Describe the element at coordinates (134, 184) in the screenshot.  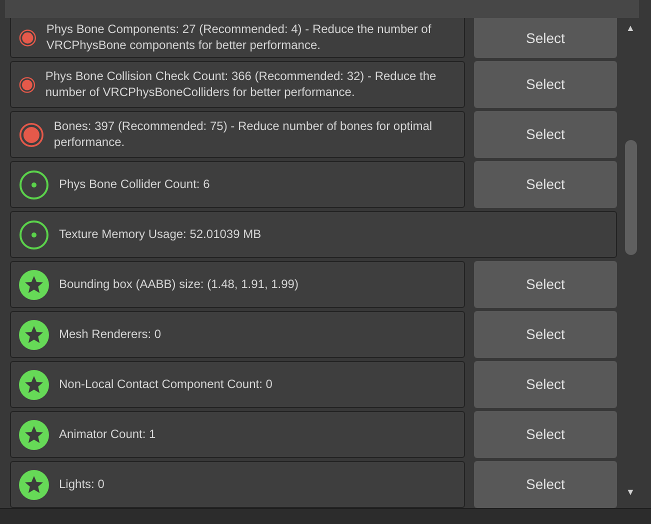
I see `message-text: Phys Bone Collider Count: 6` at that location.